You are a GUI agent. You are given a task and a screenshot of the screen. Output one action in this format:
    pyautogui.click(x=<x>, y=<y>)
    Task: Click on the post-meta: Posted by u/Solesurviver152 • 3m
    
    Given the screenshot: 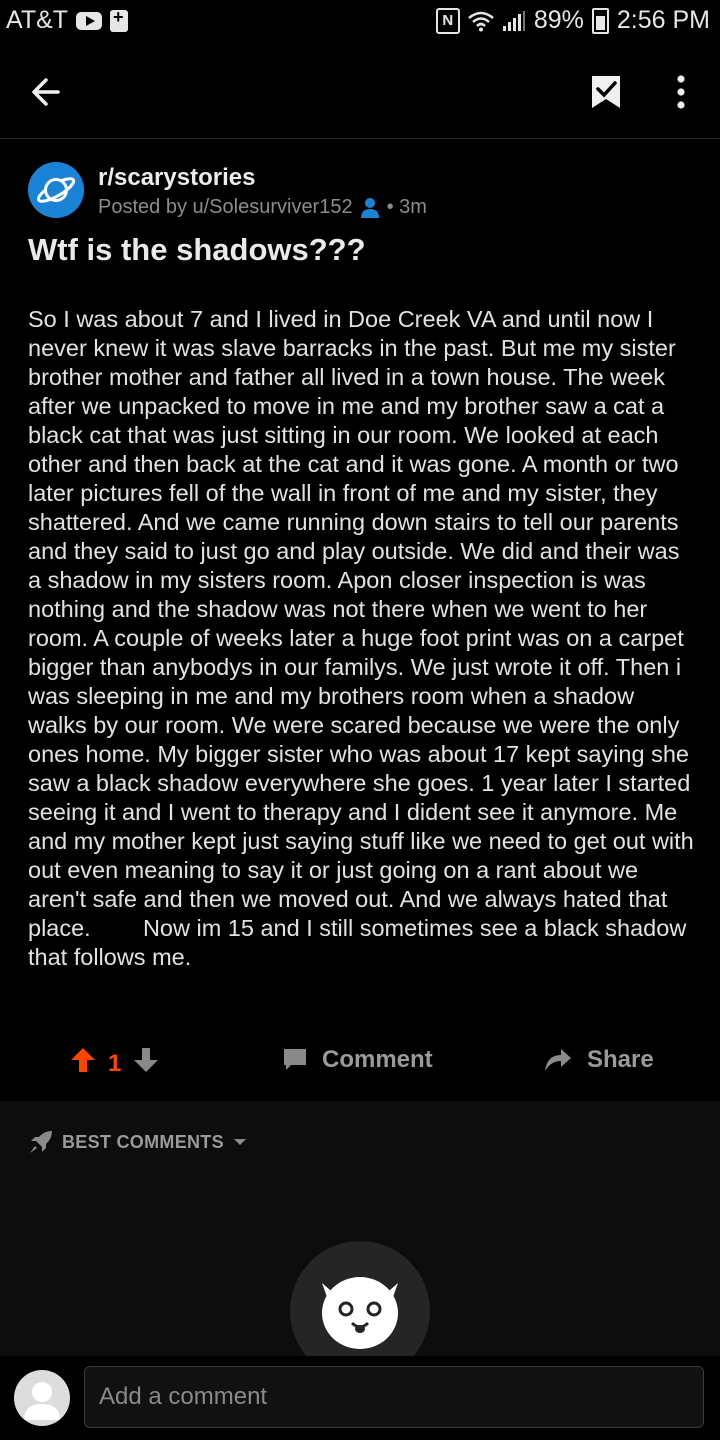 What is the action you would take?
    pyautogui.click(x=262, y=207)
    